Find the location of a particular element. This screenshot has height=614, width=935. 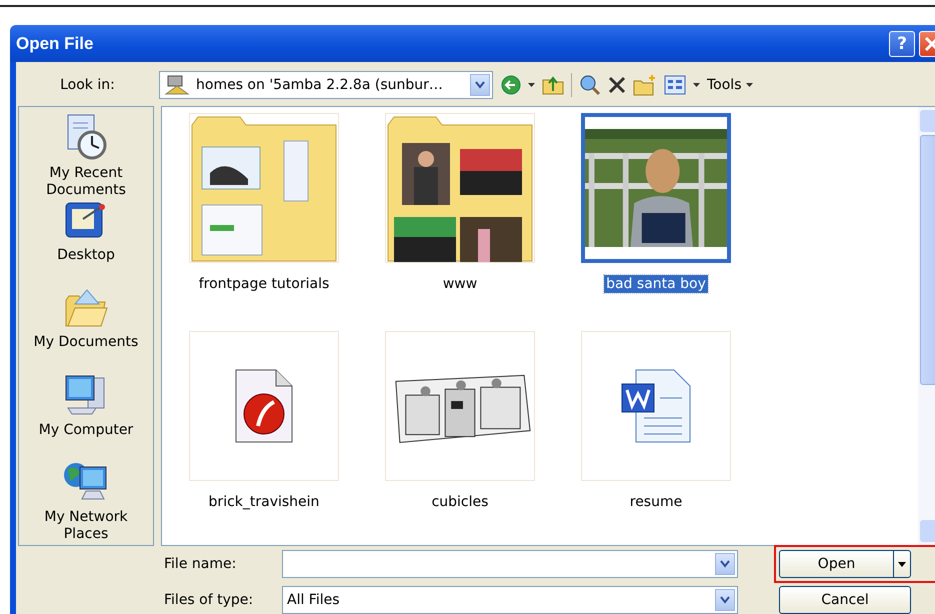

place-label: Desktop is located at coordinates (86, 255).